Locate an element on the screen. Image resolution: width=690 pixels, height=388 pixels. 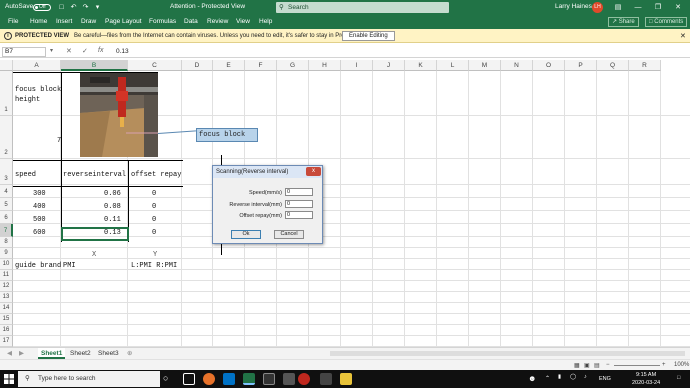
column-header-g: G is located at coordinates (293, 65).